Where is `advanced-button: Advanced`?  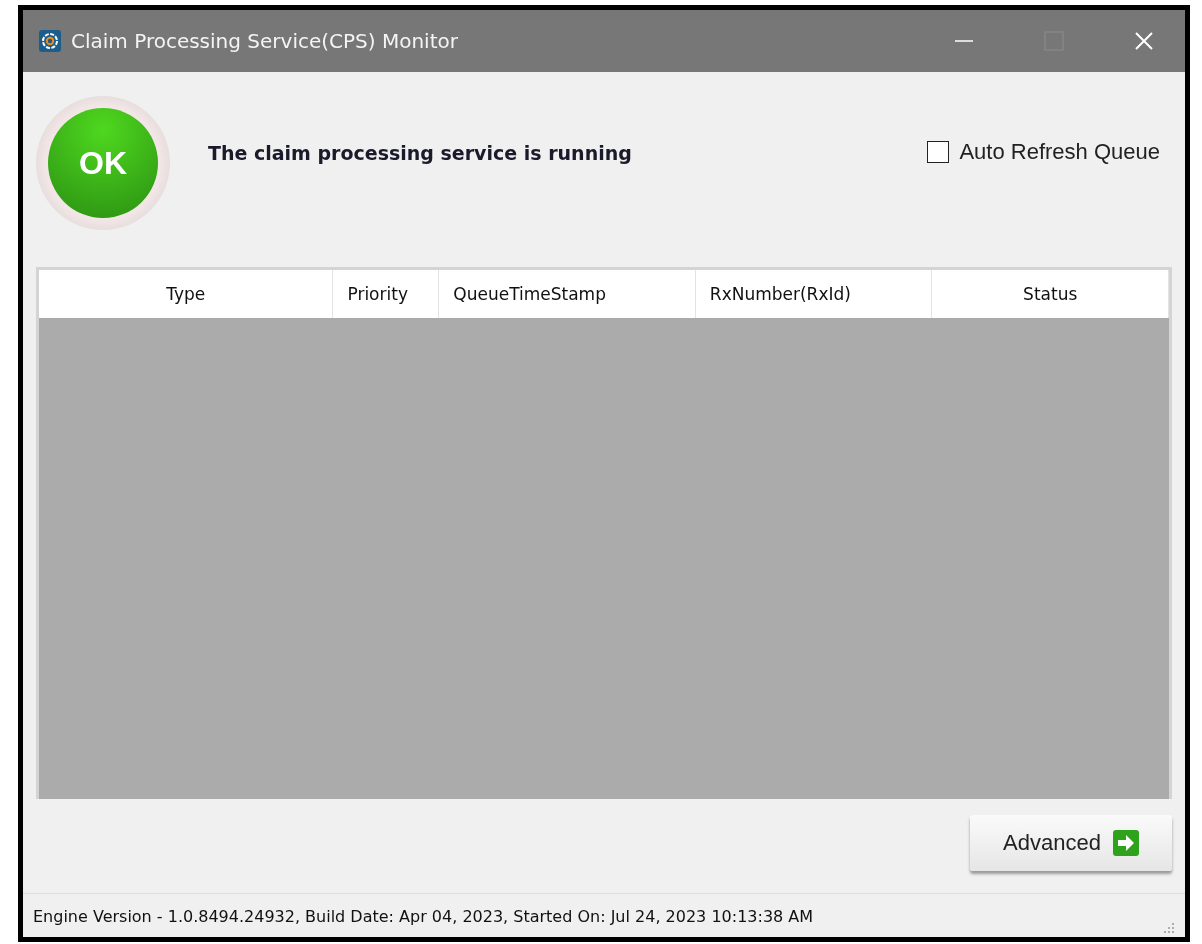 advanced-button: Advanced is located at coordinates (1071, 843).